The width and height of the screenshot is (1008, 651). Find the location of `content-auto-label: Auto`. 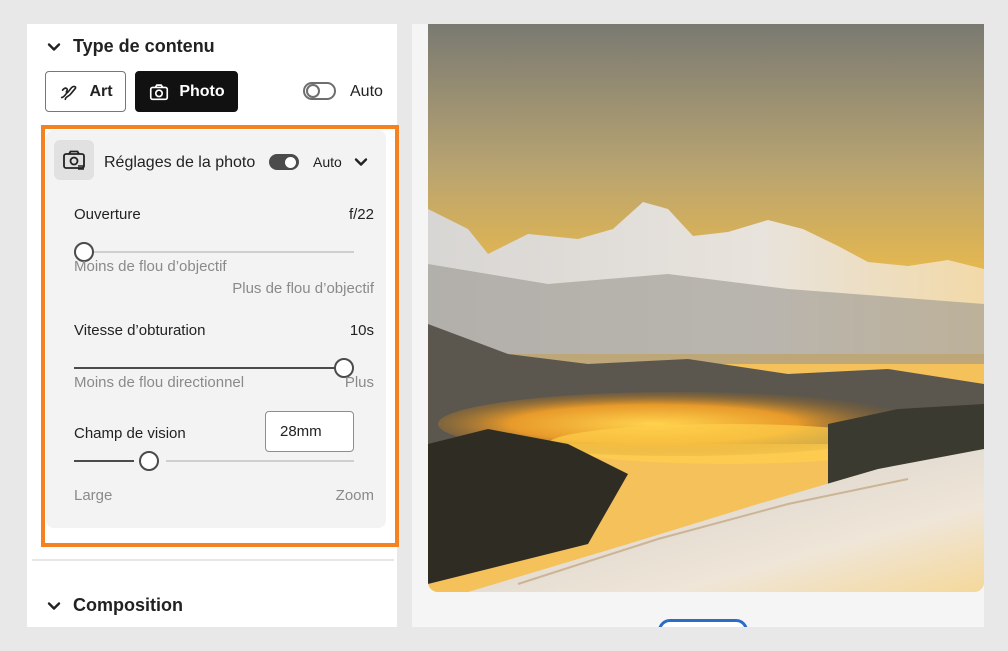

content-auto-label: Auto is located at coordinates (366, 91).